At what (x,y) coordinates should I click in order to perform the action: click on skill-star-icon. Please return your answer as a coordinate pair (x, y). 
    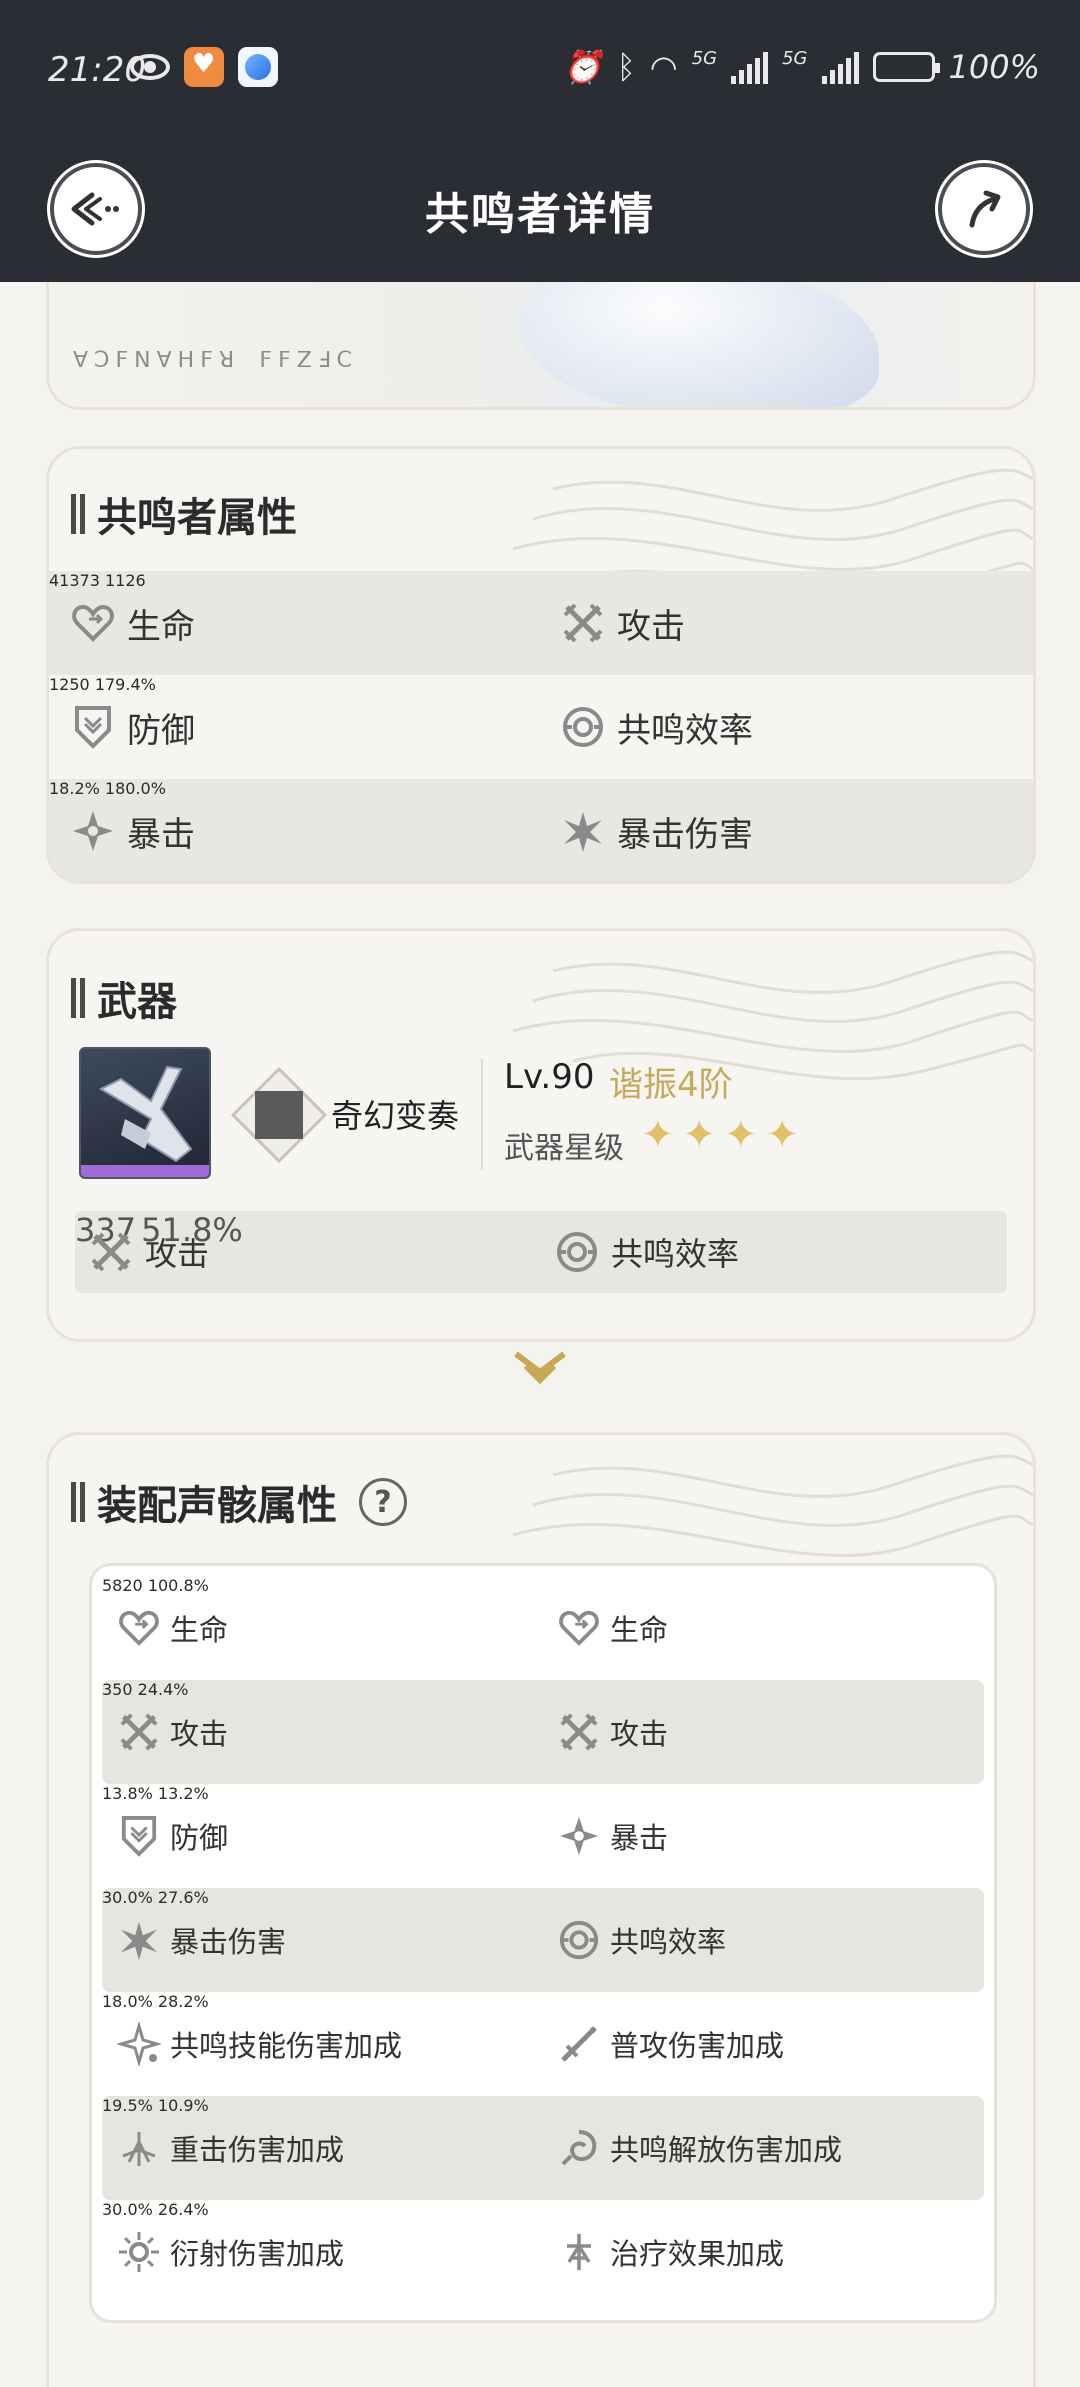
    Looking at the image, I should click on (139, 2044).